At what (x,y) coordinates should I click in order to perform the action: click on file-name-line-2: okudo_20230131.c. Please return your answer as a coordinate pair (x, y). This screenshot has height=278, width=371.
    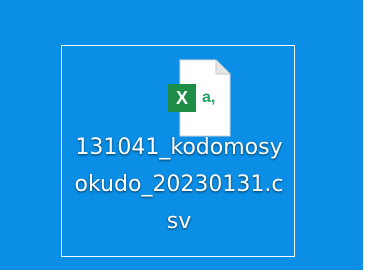
    Looking at the image, I should click on (179, 184).